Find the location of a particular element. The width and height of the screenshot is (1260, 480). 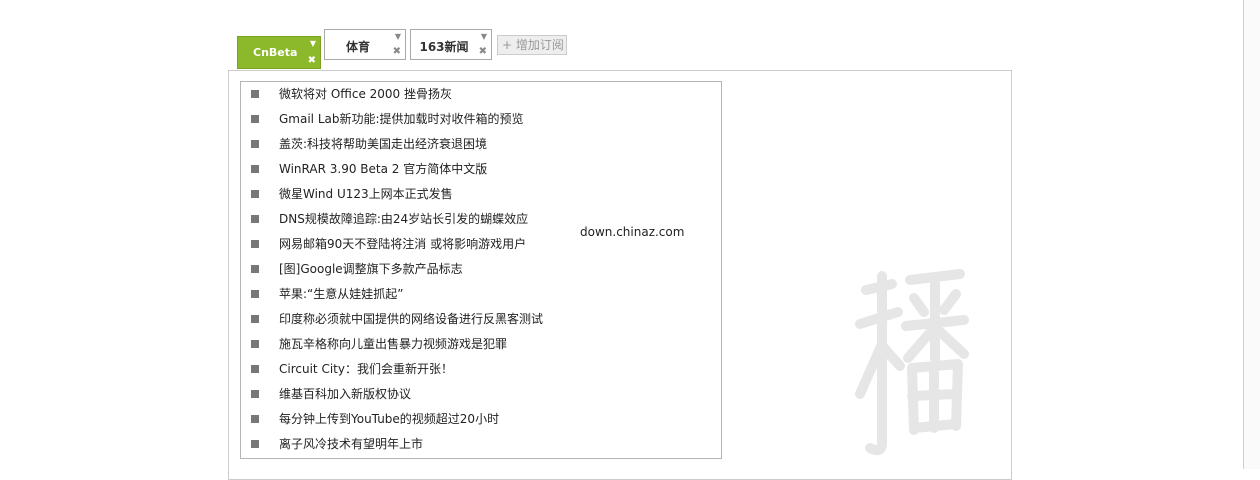

tab-163-news: 163新闻 ▼ ✖ is located at coordinates (451, 44).